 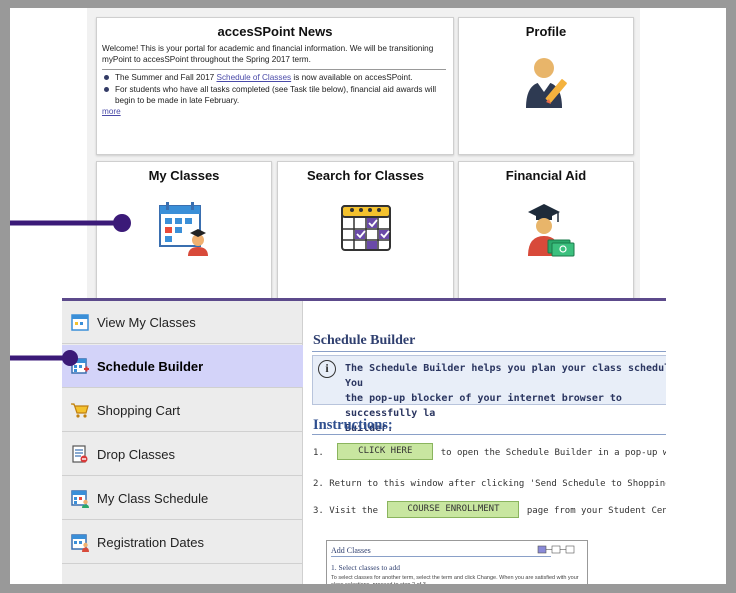 What do you see at coordinates (150, 542) in the screenshot?
I see `sidebar-item-label: Registration Dates` at bounding box center [150, 542].